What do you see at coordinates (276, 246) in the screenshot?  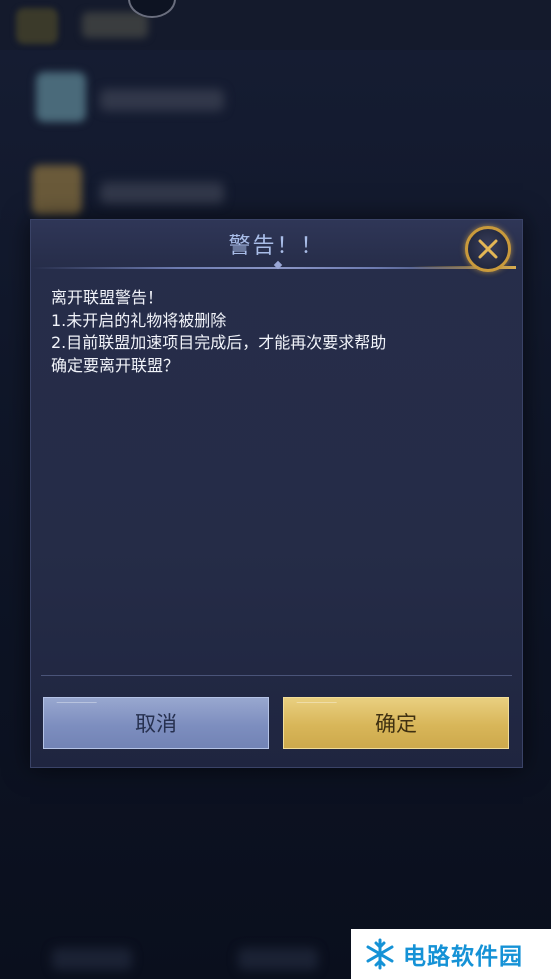 I see `dialog-title: 警告！！` at bounding box center [276, 246].